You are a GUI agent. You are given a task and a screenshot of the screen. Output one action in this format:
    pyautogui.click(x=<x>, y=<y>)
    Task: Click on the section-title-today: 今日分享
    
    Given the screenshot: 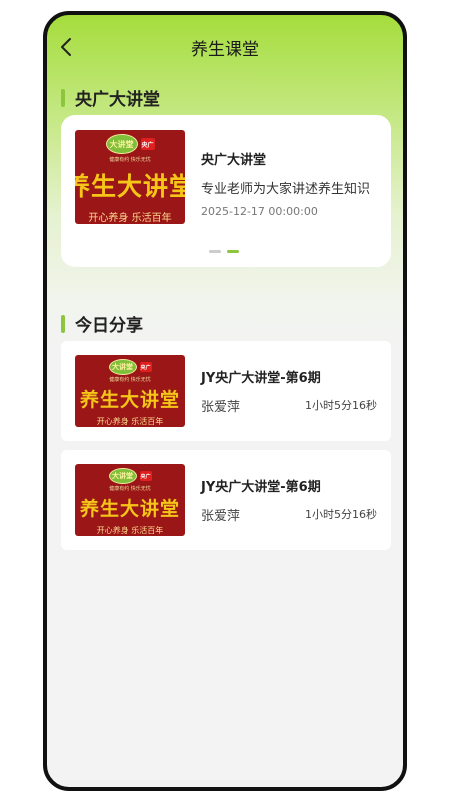 What is the action you would take?
    pyautogui.click(x=102, y=323)
    